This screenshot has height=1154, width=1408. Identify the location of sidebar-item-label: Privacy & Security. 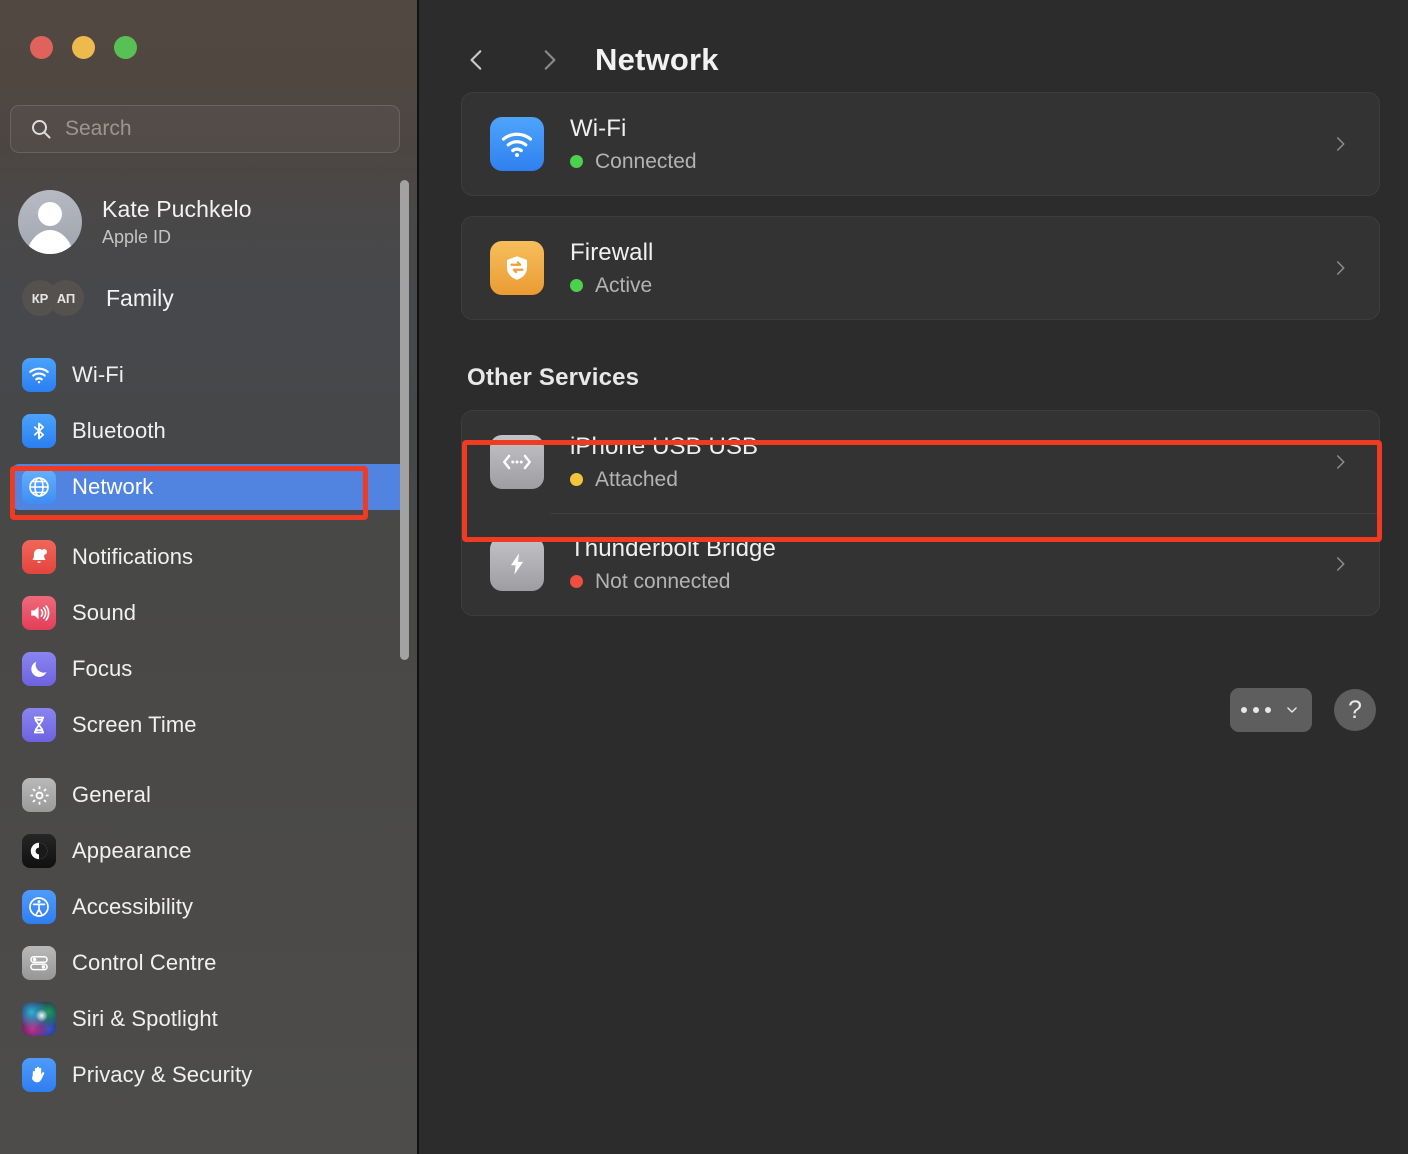
(162, 1074).